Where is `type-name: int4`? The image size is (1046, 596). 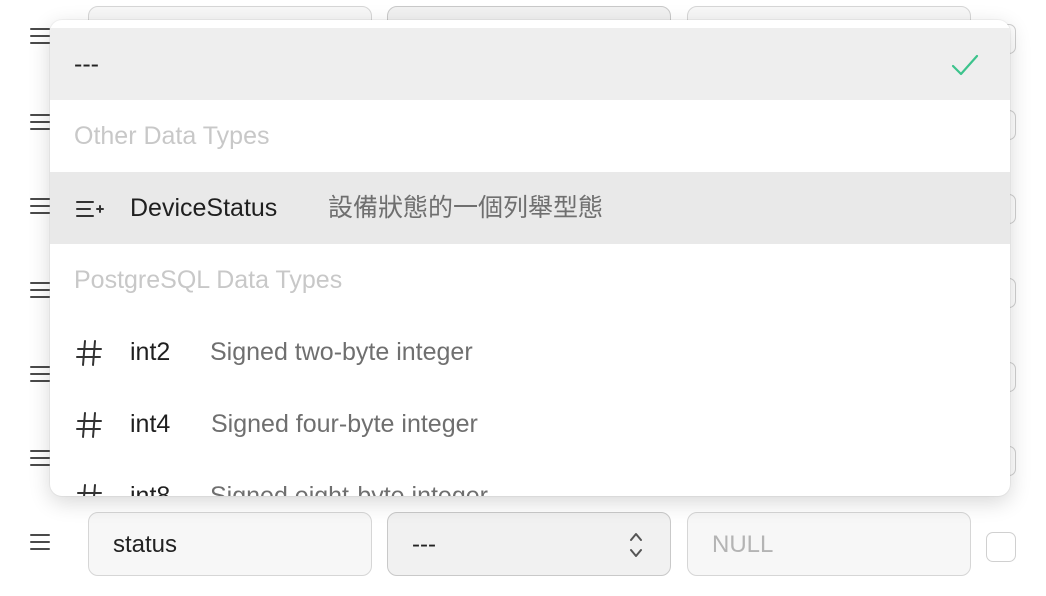 type-name: int4 is located at coordinates (150, 424).